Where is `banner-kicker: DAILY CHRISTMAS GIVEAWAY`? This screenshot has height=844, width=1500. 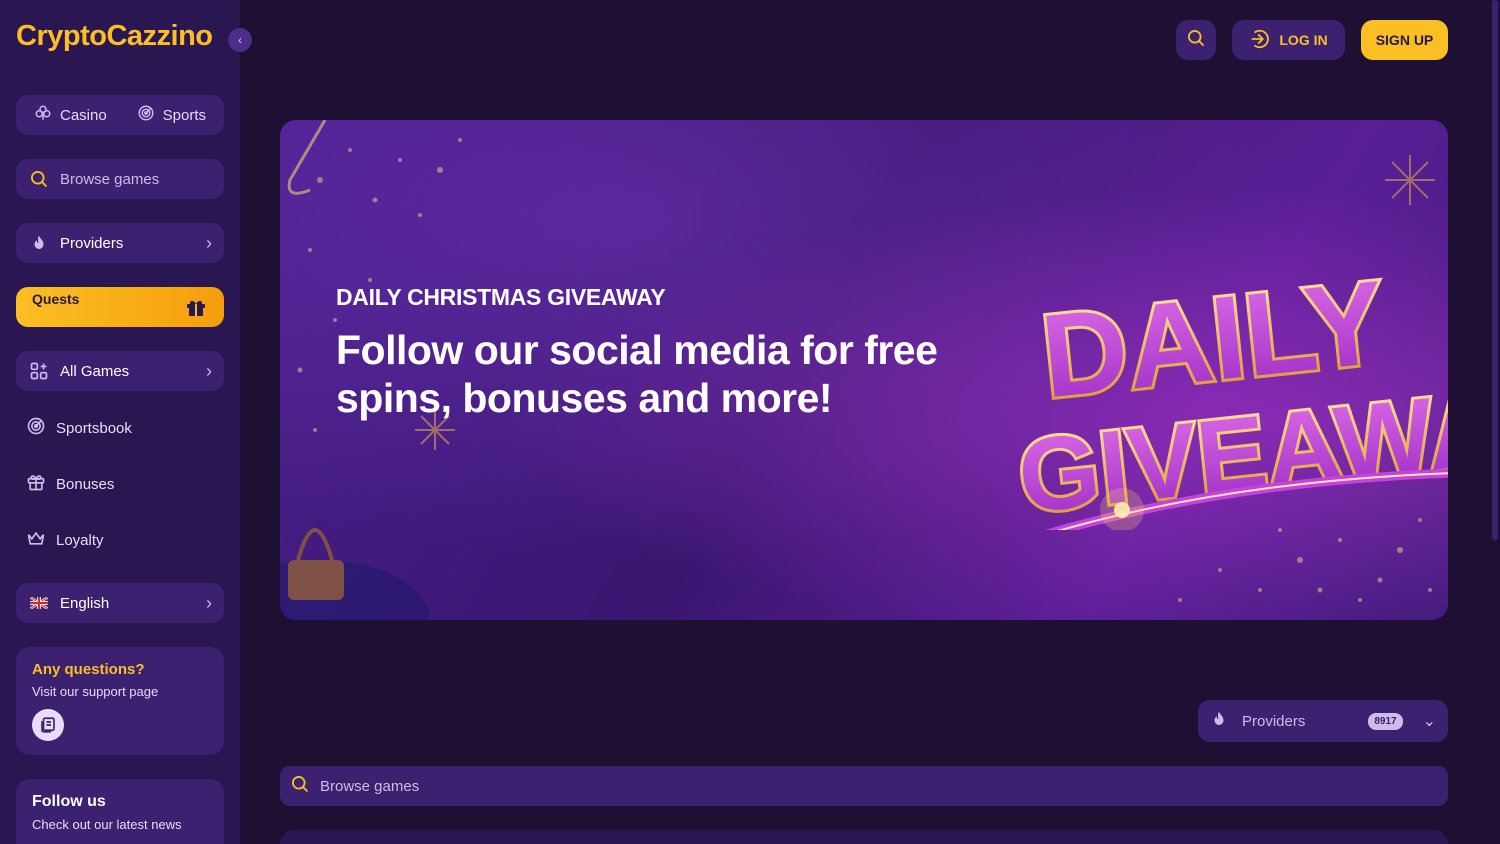
banner-kicker: DAILY CHRISTMAS GIVEAWAY is located at coordinates (501, 297).